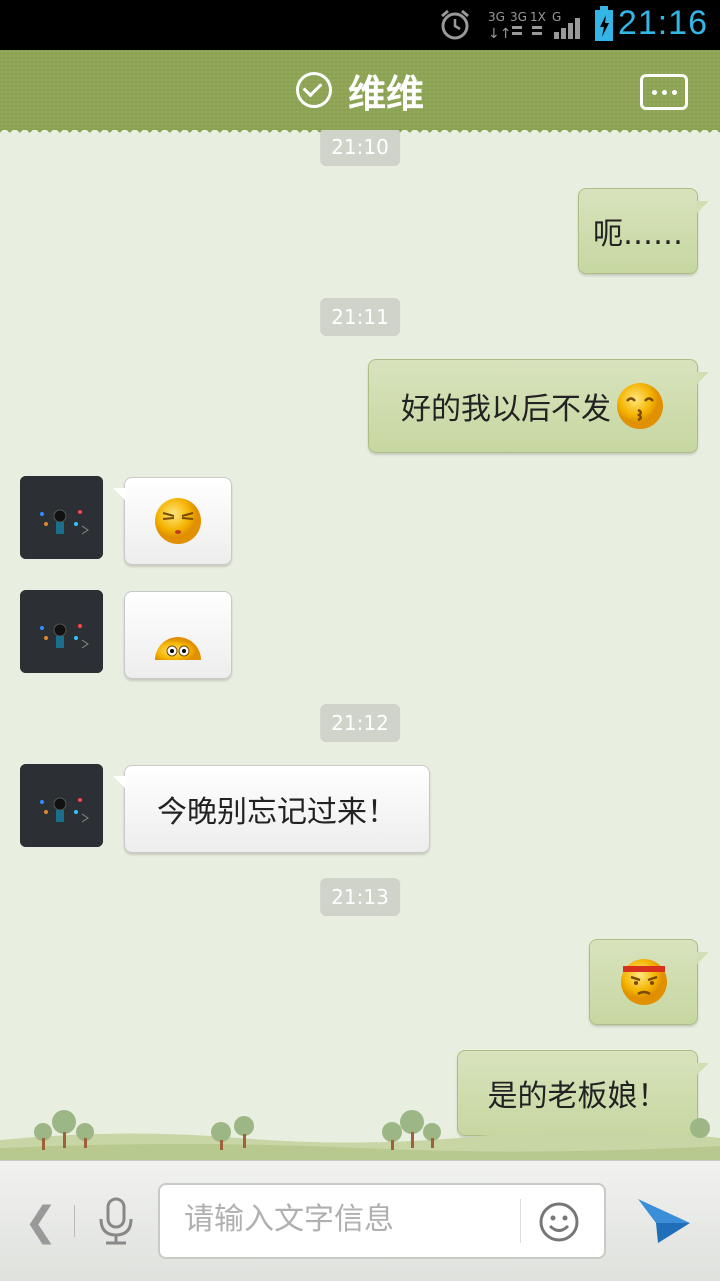  Describe the element at coordinates (313, 90) in the screenshot. I see `check-circle-icon` at that location.